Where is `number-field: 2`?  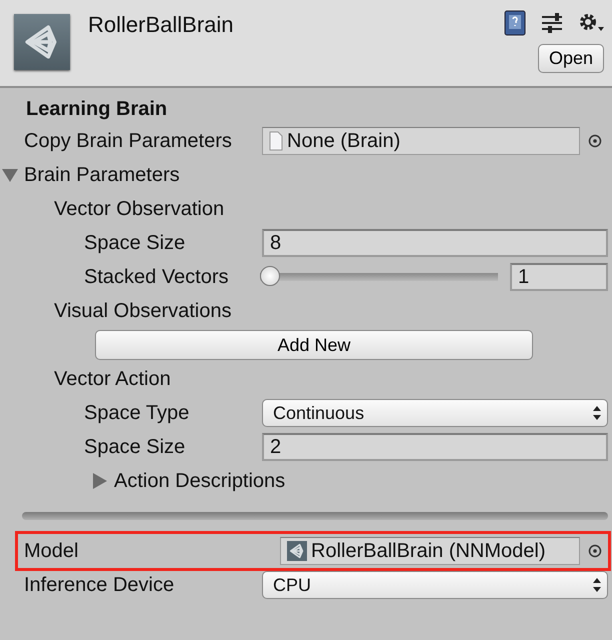 number-field: 2 is located at coordinates (435, 447).